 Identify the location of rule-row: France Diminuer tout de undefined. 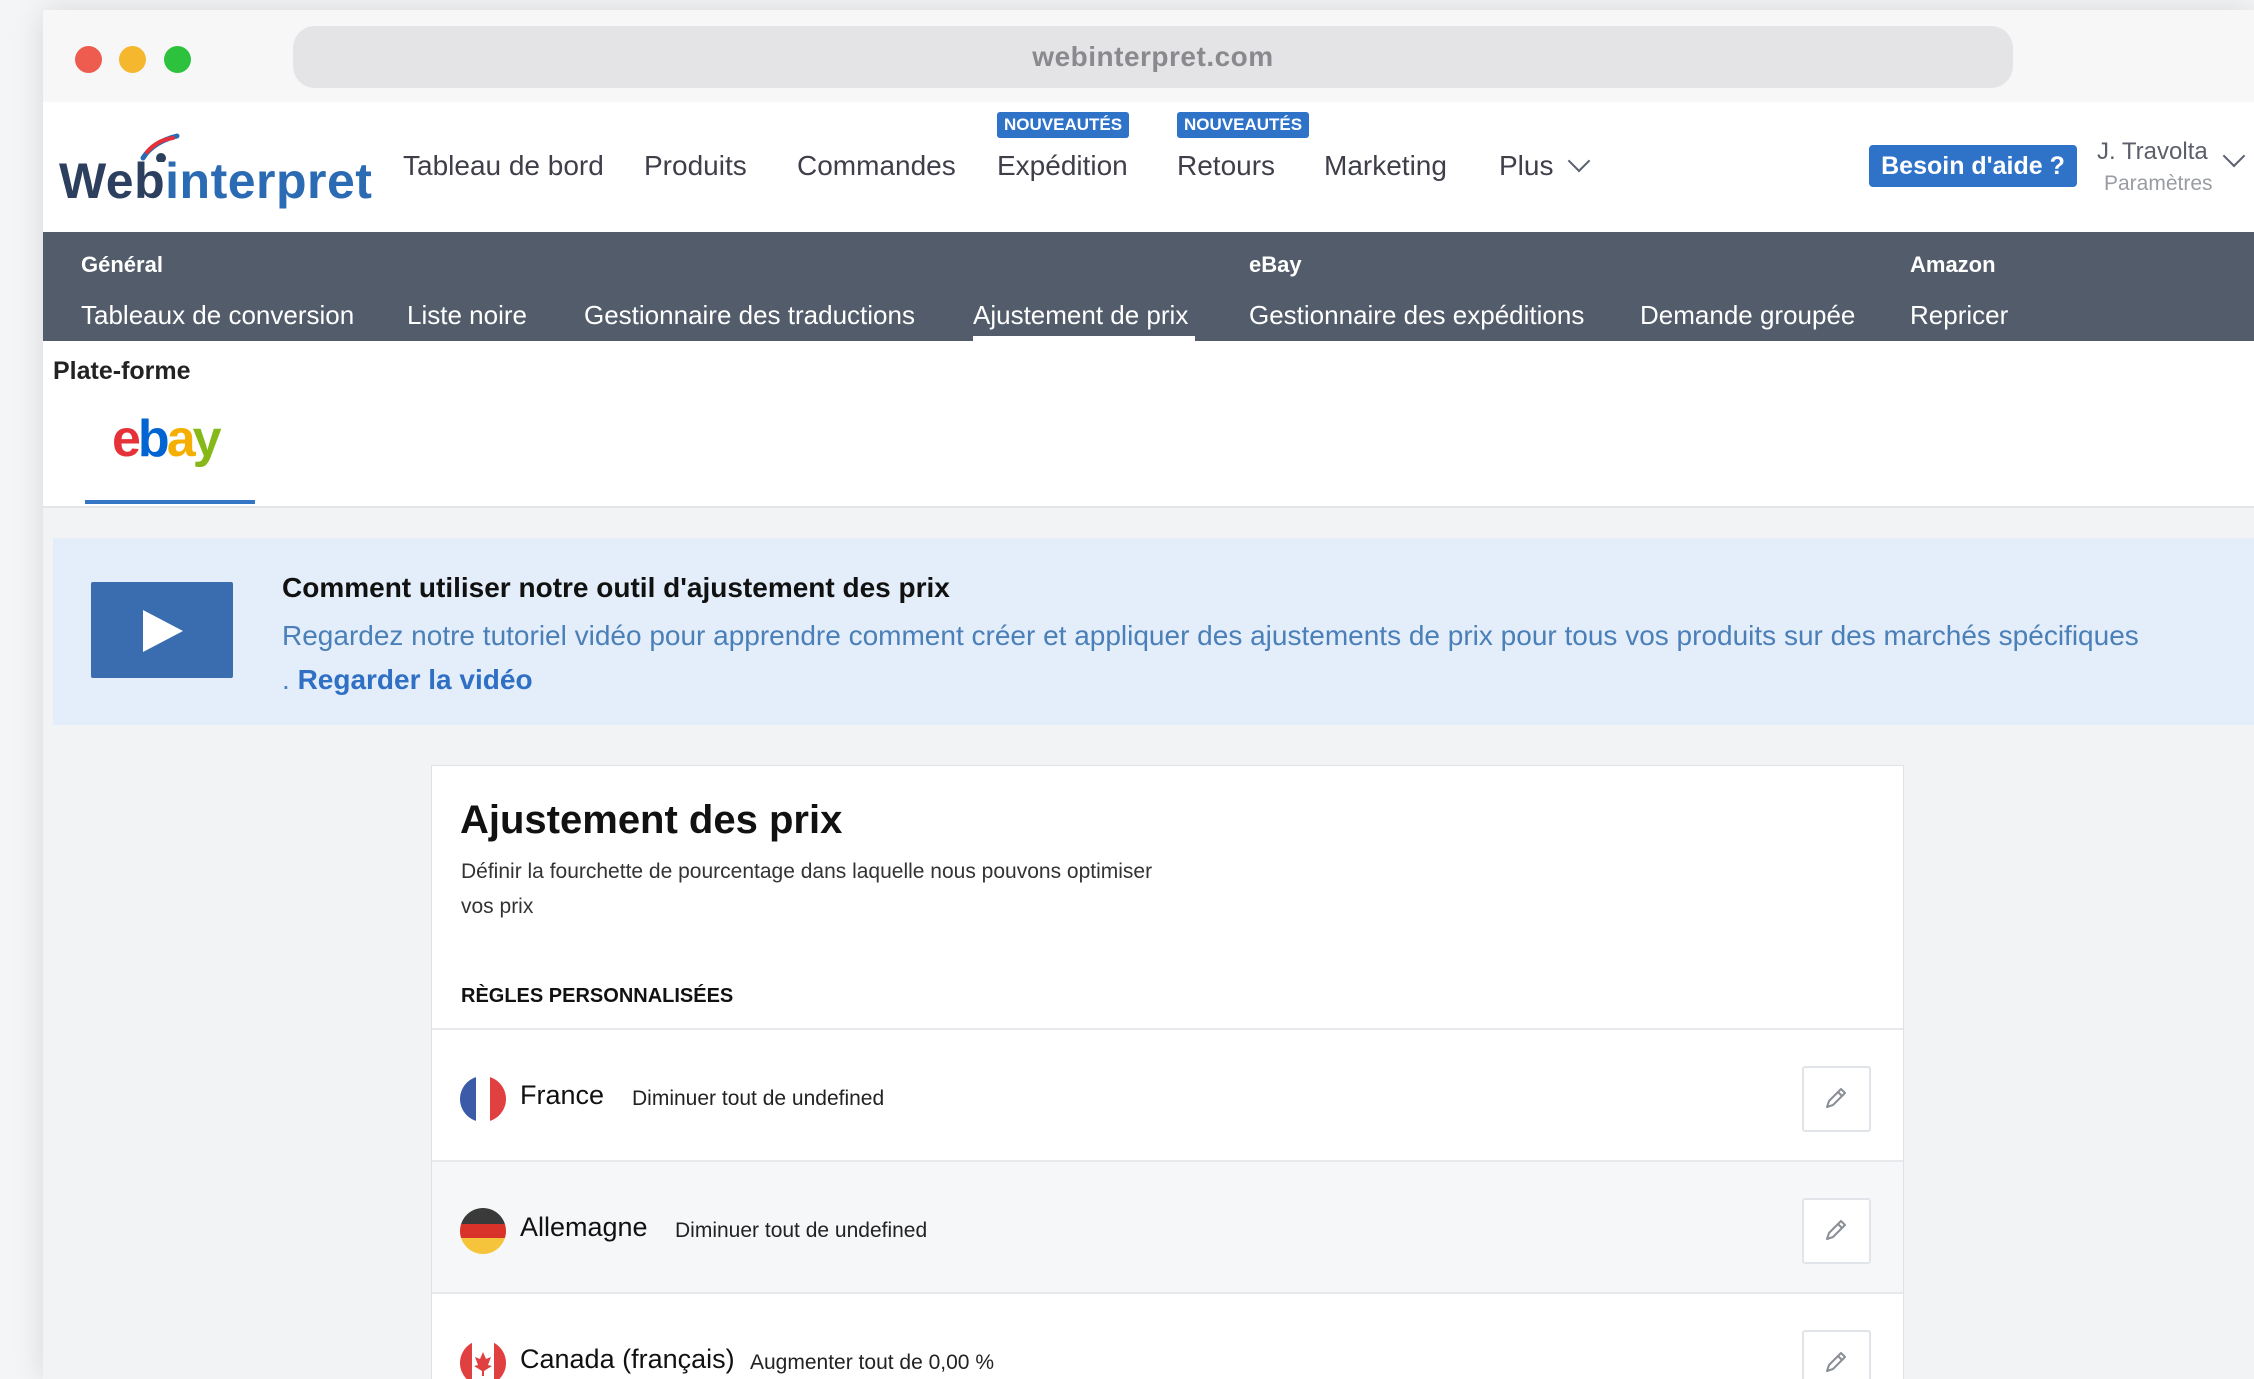
(1167, 1094).